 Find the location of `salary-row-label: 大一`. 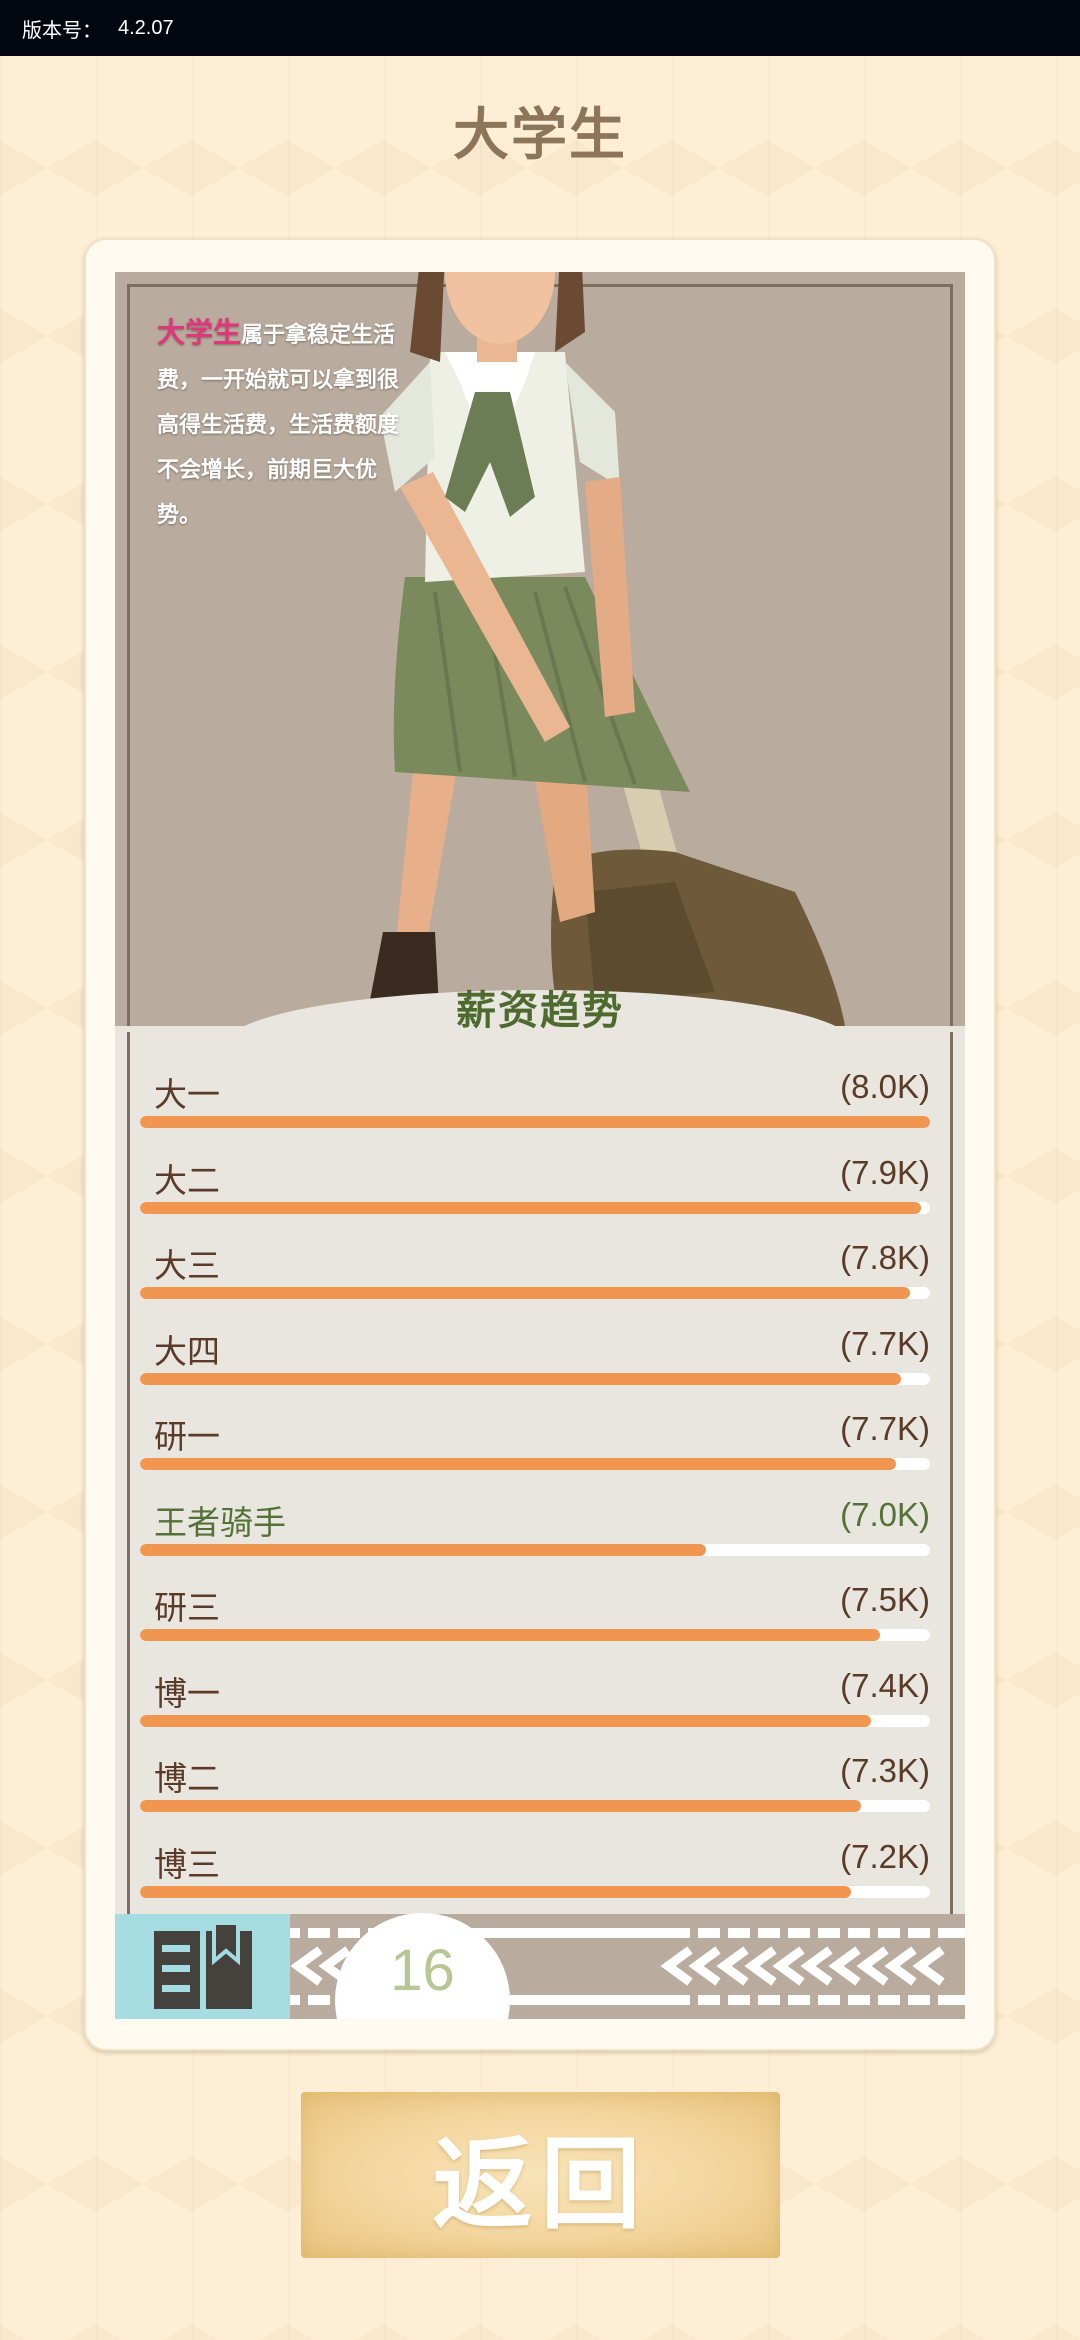

salary-row-label: 大一 is located at coordinates (187, 1094).